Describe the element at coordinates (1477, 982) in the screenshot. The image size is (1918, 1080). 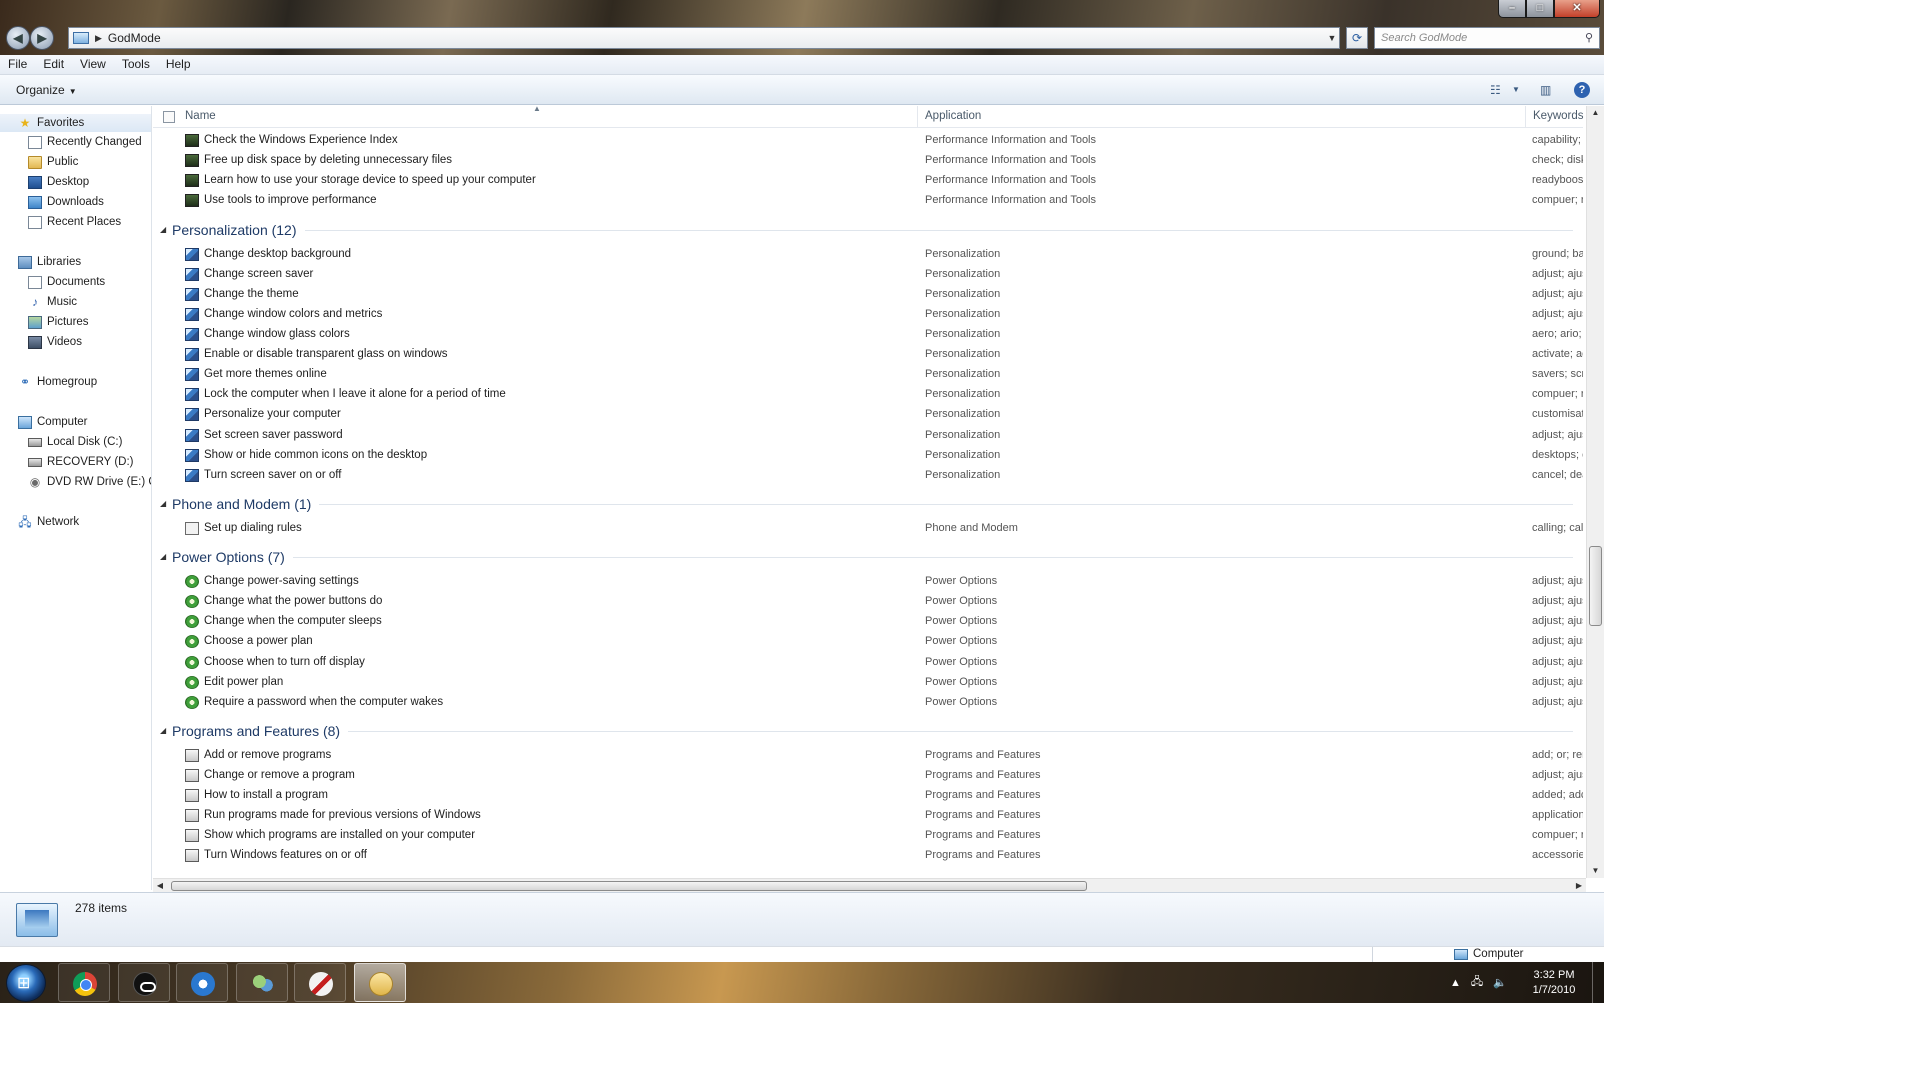
I see `network-icon: 🖧` at that location.